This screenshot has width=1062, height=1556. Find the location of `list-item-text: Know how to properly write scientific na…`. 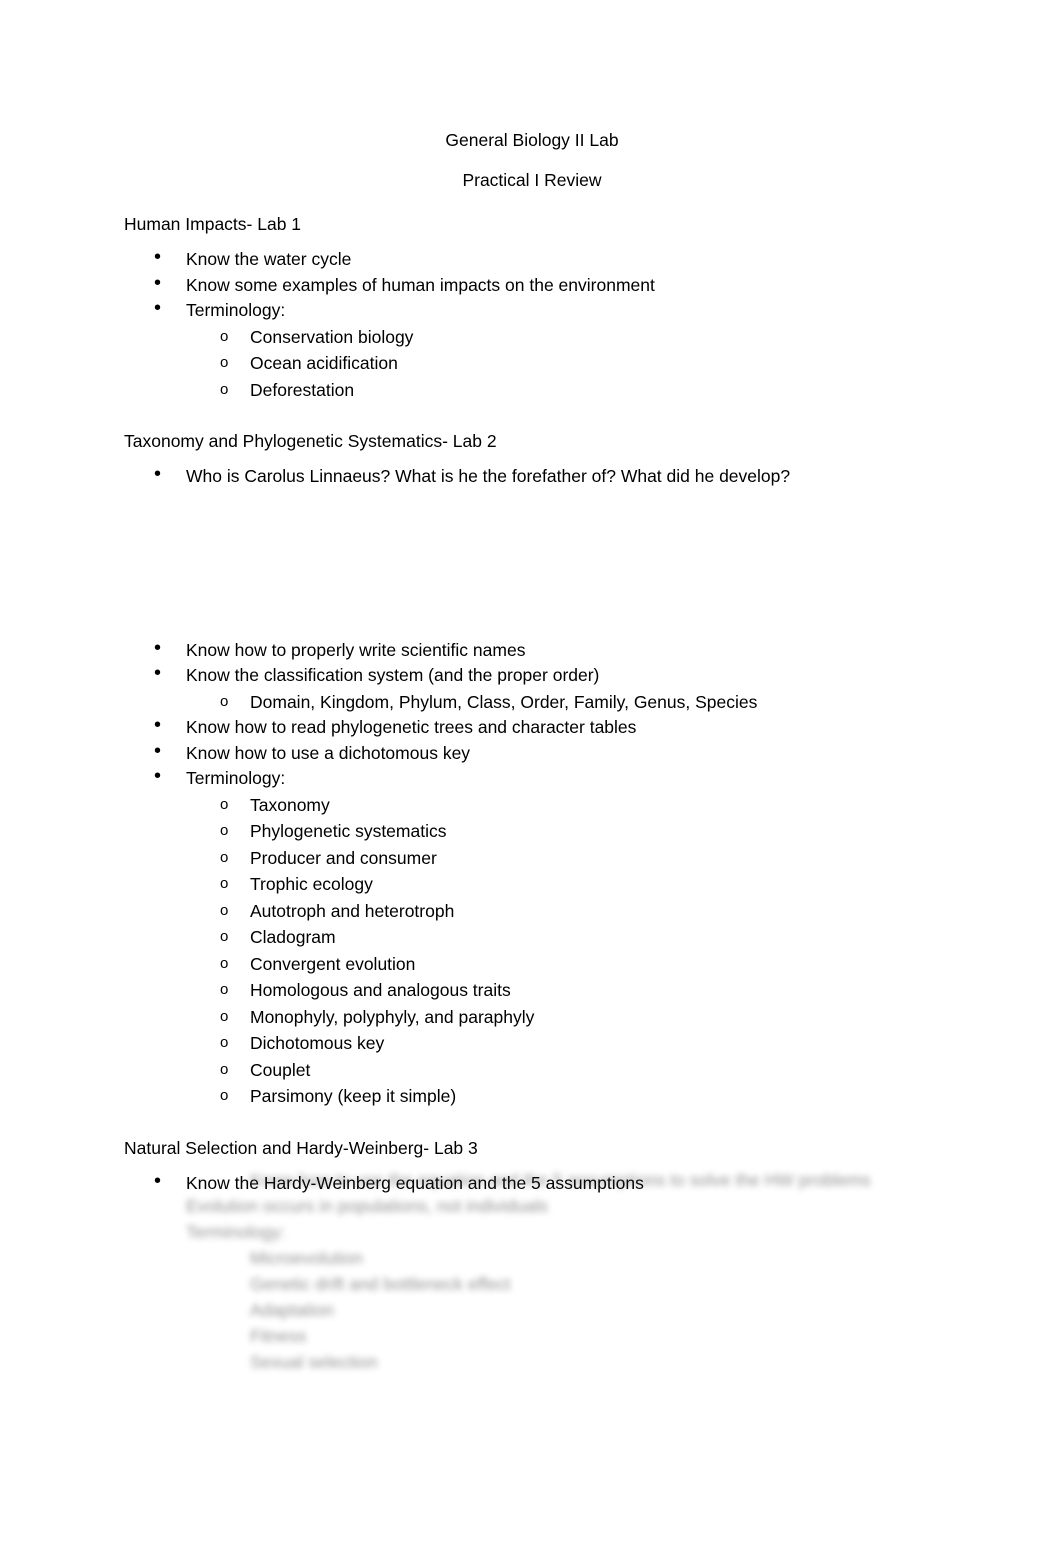

list-item-text: Know how to properly write scientific na… is located at coordinates (356, 649).